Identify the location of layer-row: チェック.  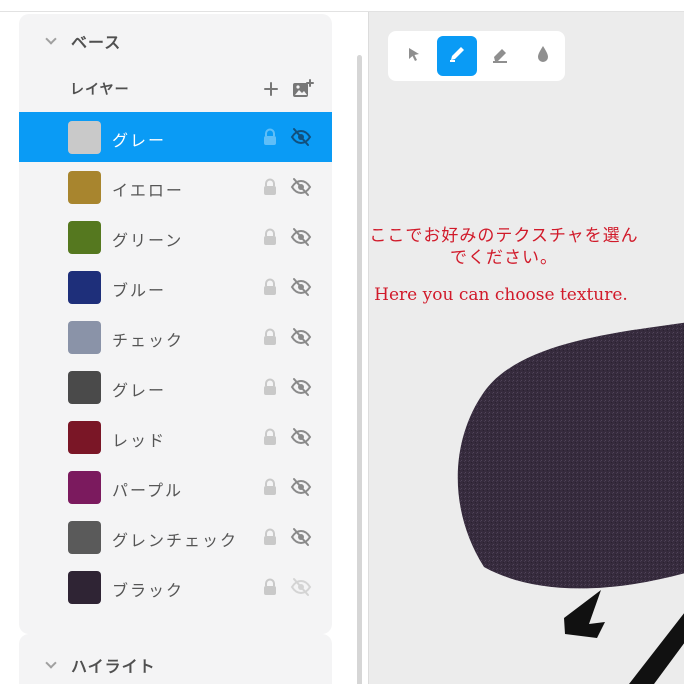
(175, 337).